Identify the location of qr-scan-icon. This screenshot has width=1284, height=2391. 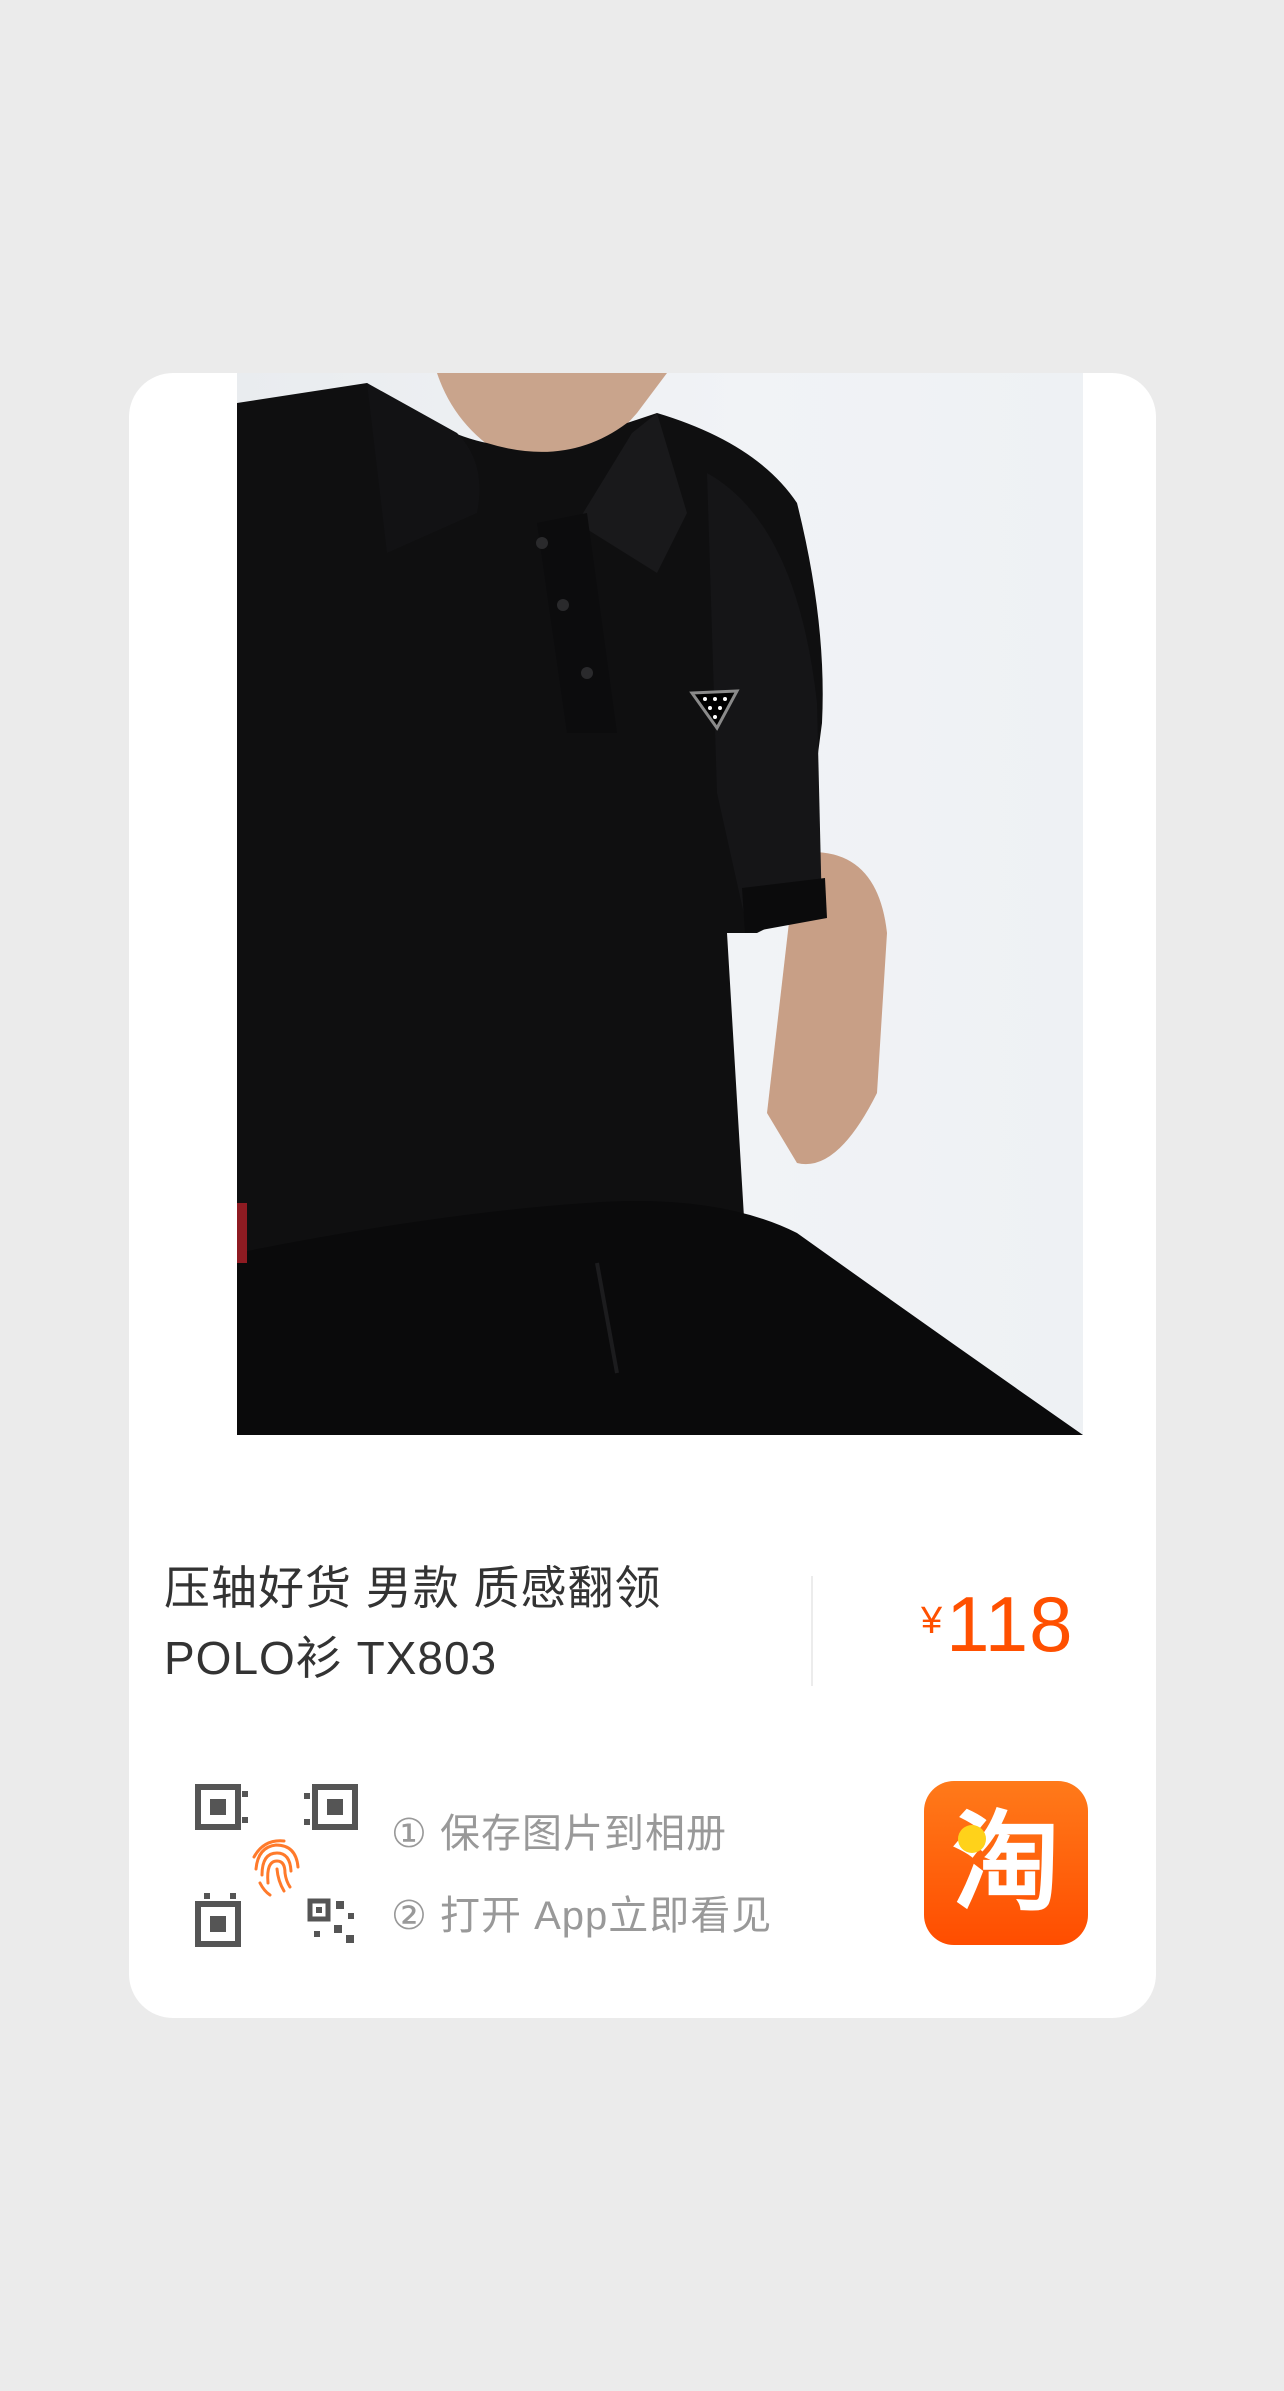
(276, 1865).